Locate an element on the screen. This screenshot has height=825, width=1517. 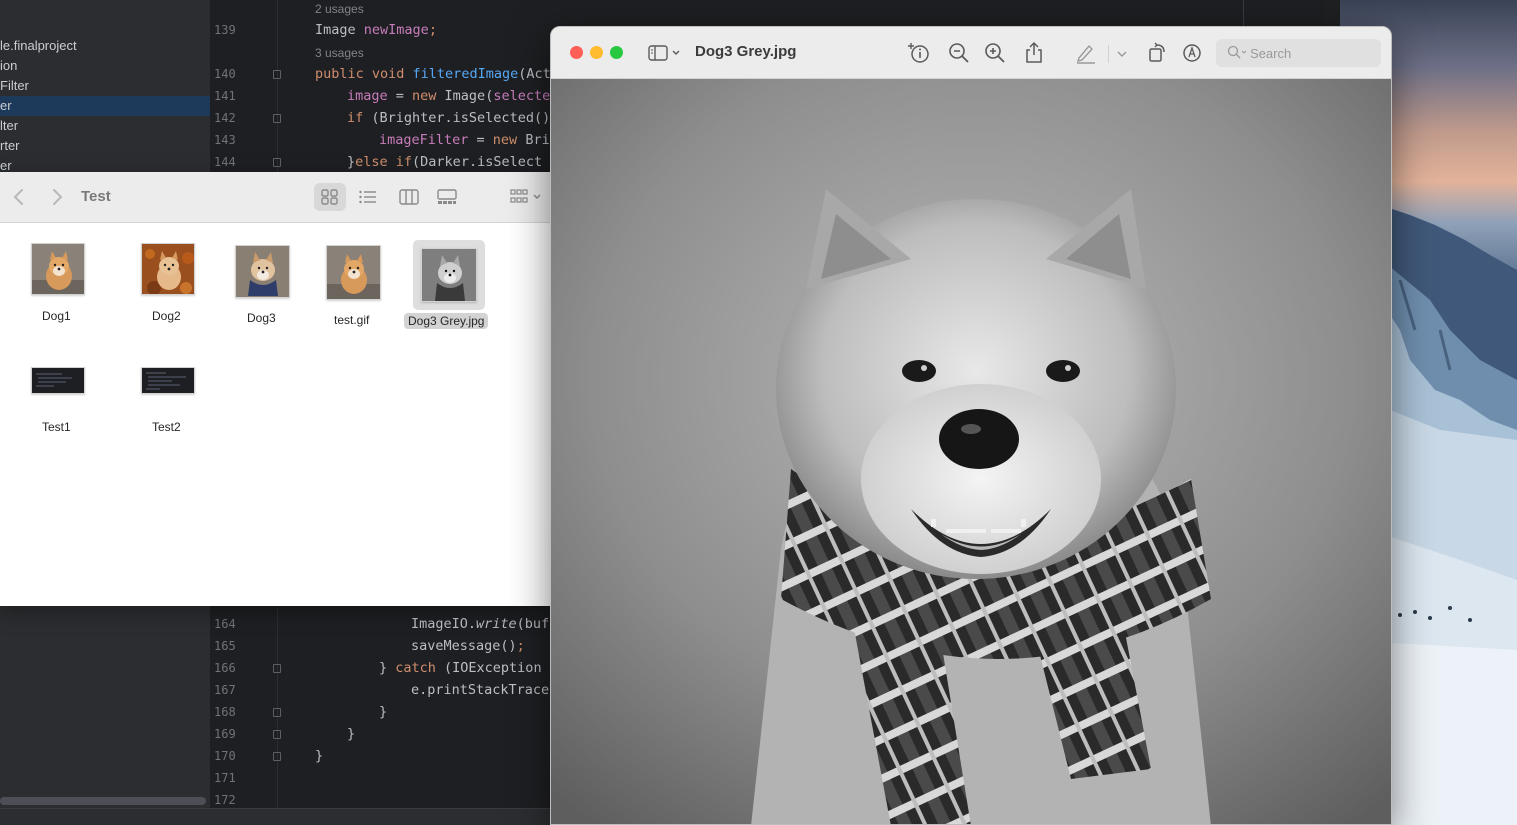
forward-button is located at coordinates (57, 199).